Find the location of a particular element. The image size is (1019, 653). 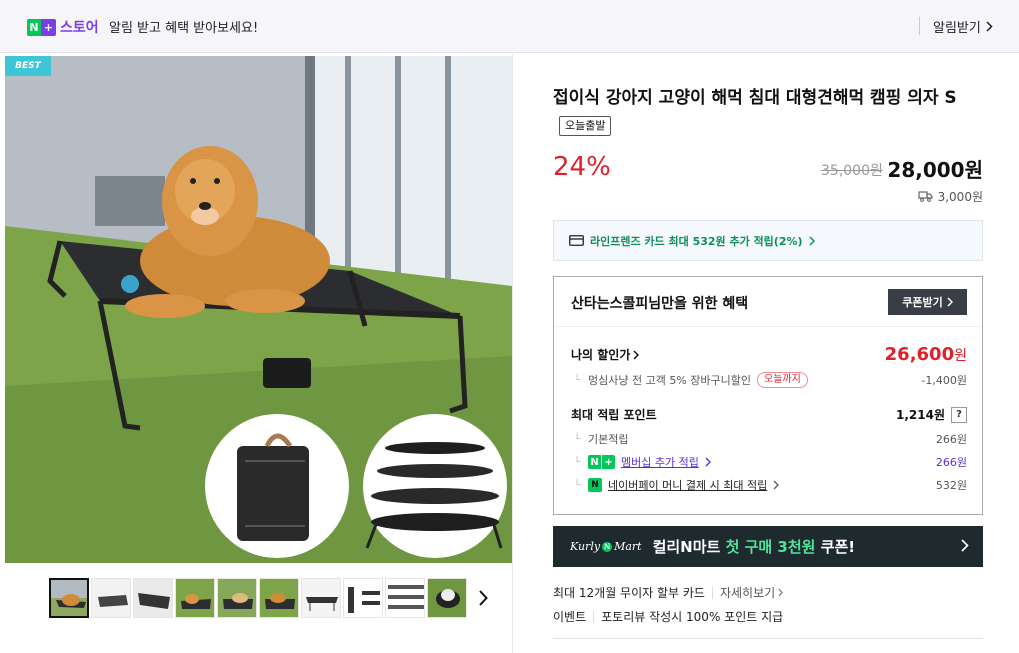

basic-points-value: 266원 is located at coordinates (951, 439).